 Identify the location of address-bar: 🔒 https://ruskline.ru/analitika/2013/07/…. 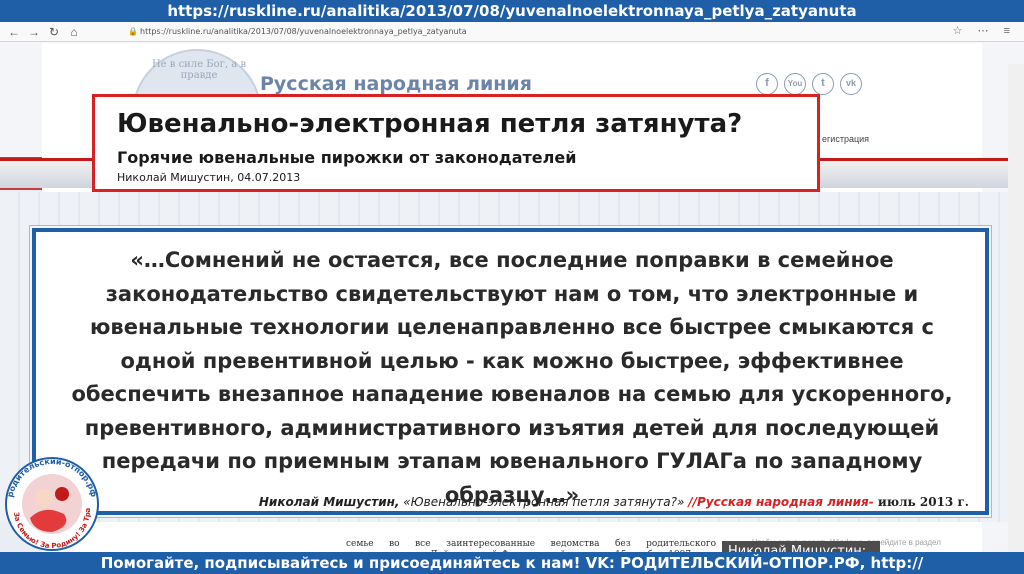
(516, 31).